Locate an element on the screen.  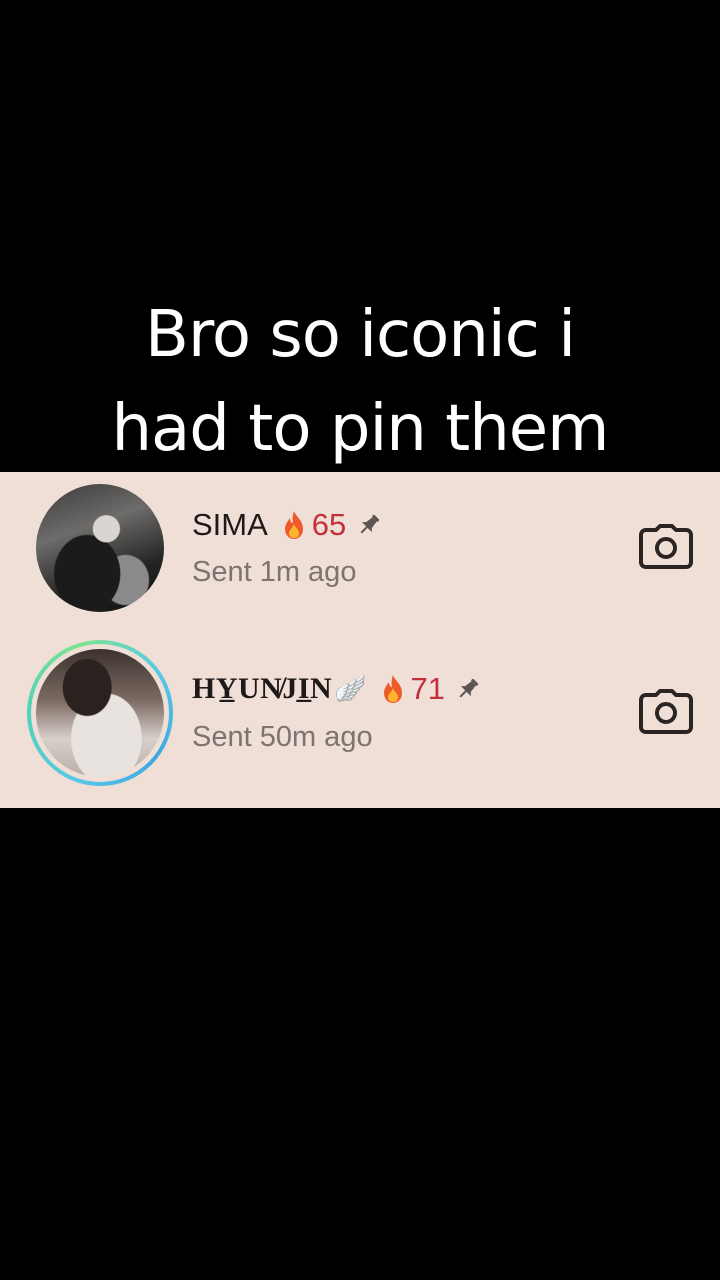
contact-name: HY̲UN̸JI̲N is located at coordinates (262, 688).